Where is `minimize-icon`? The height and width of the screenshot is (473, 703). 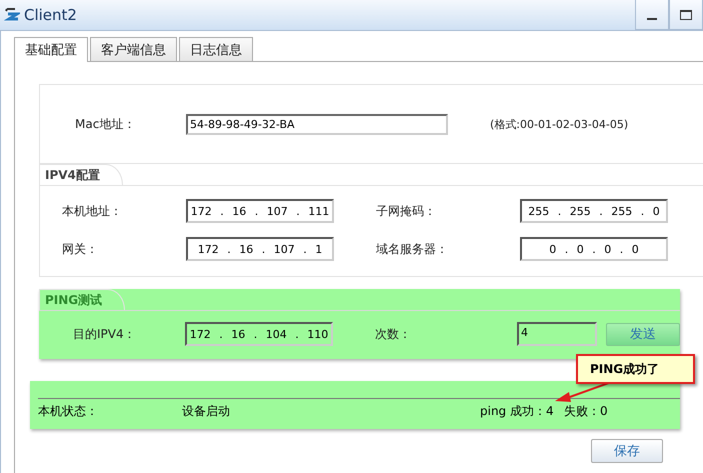 minimize-icon is located at coordinates (652, 19).